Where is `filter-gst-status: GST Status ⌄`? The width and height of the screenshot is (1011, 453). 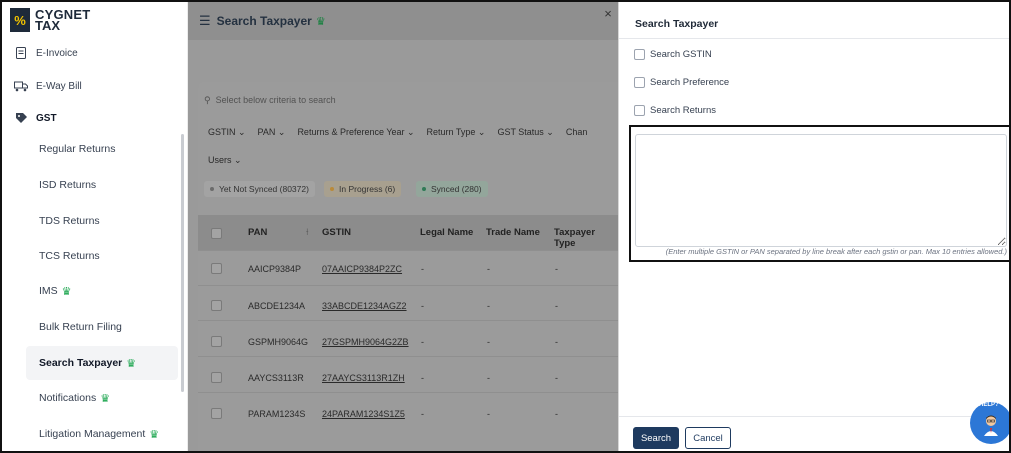
filter-gst-status: GST Status ⌄ is located at coordinates (525, 132).